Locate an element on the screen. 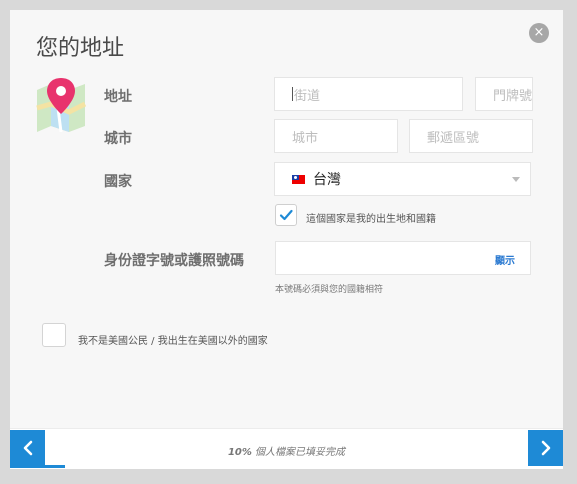 This screenshot has width=577, height=484. progress-percent: 10% is located at coordinates (239, 452).